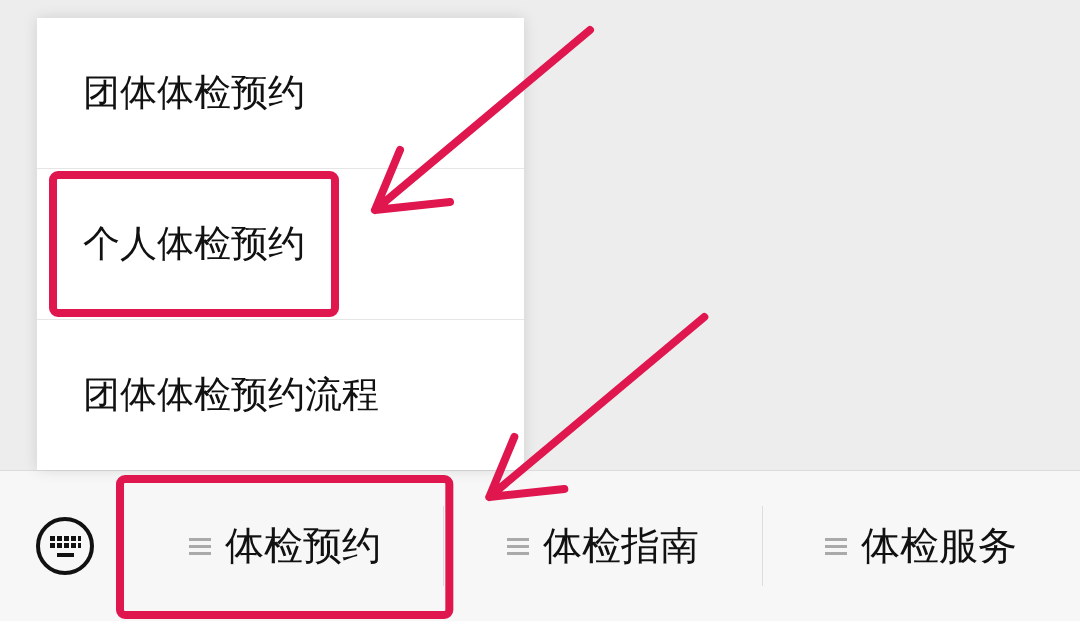 The height and width of the screenshot is (621, 1080). What do you see at coordinates (194, 244) in the screenshot?
I see `menu-item: 个人体检预约` at bounding box center [194, 244].